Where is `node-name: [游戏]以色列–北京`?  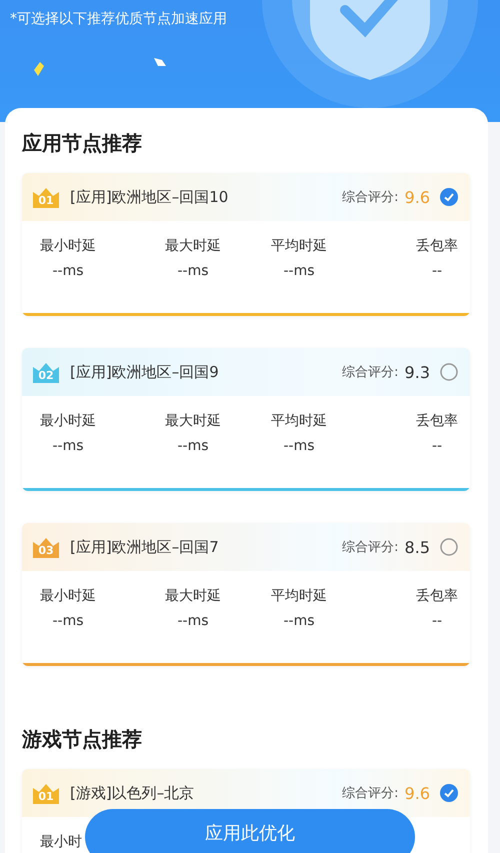
node-name: [游戏]以色列–北京 is located at coordinates (133, 793).